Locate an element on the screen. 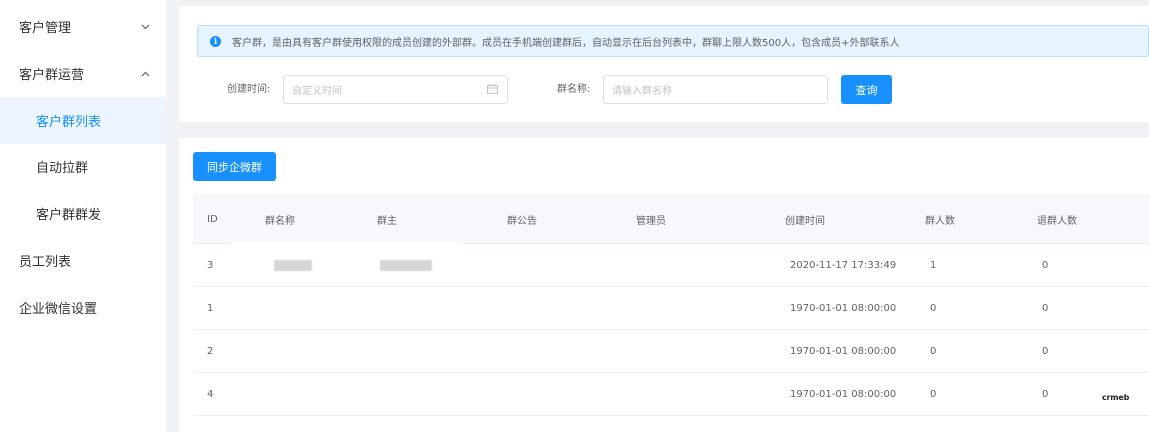 The image size is (1149, 432). sidebar-item-customer-management: 客户管理 is located at coordinates (83, 26).